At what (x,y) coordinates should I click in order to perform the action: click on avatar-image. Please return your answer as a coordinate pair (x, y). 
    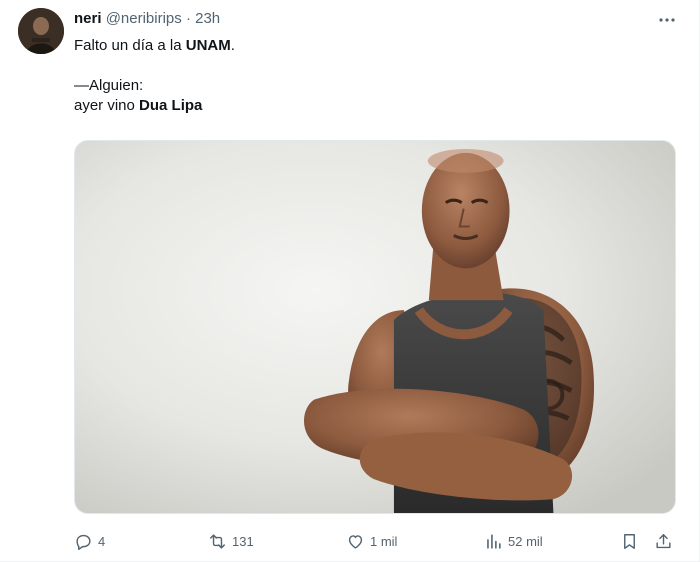
    Looking at the image, I should click on (41, 31).